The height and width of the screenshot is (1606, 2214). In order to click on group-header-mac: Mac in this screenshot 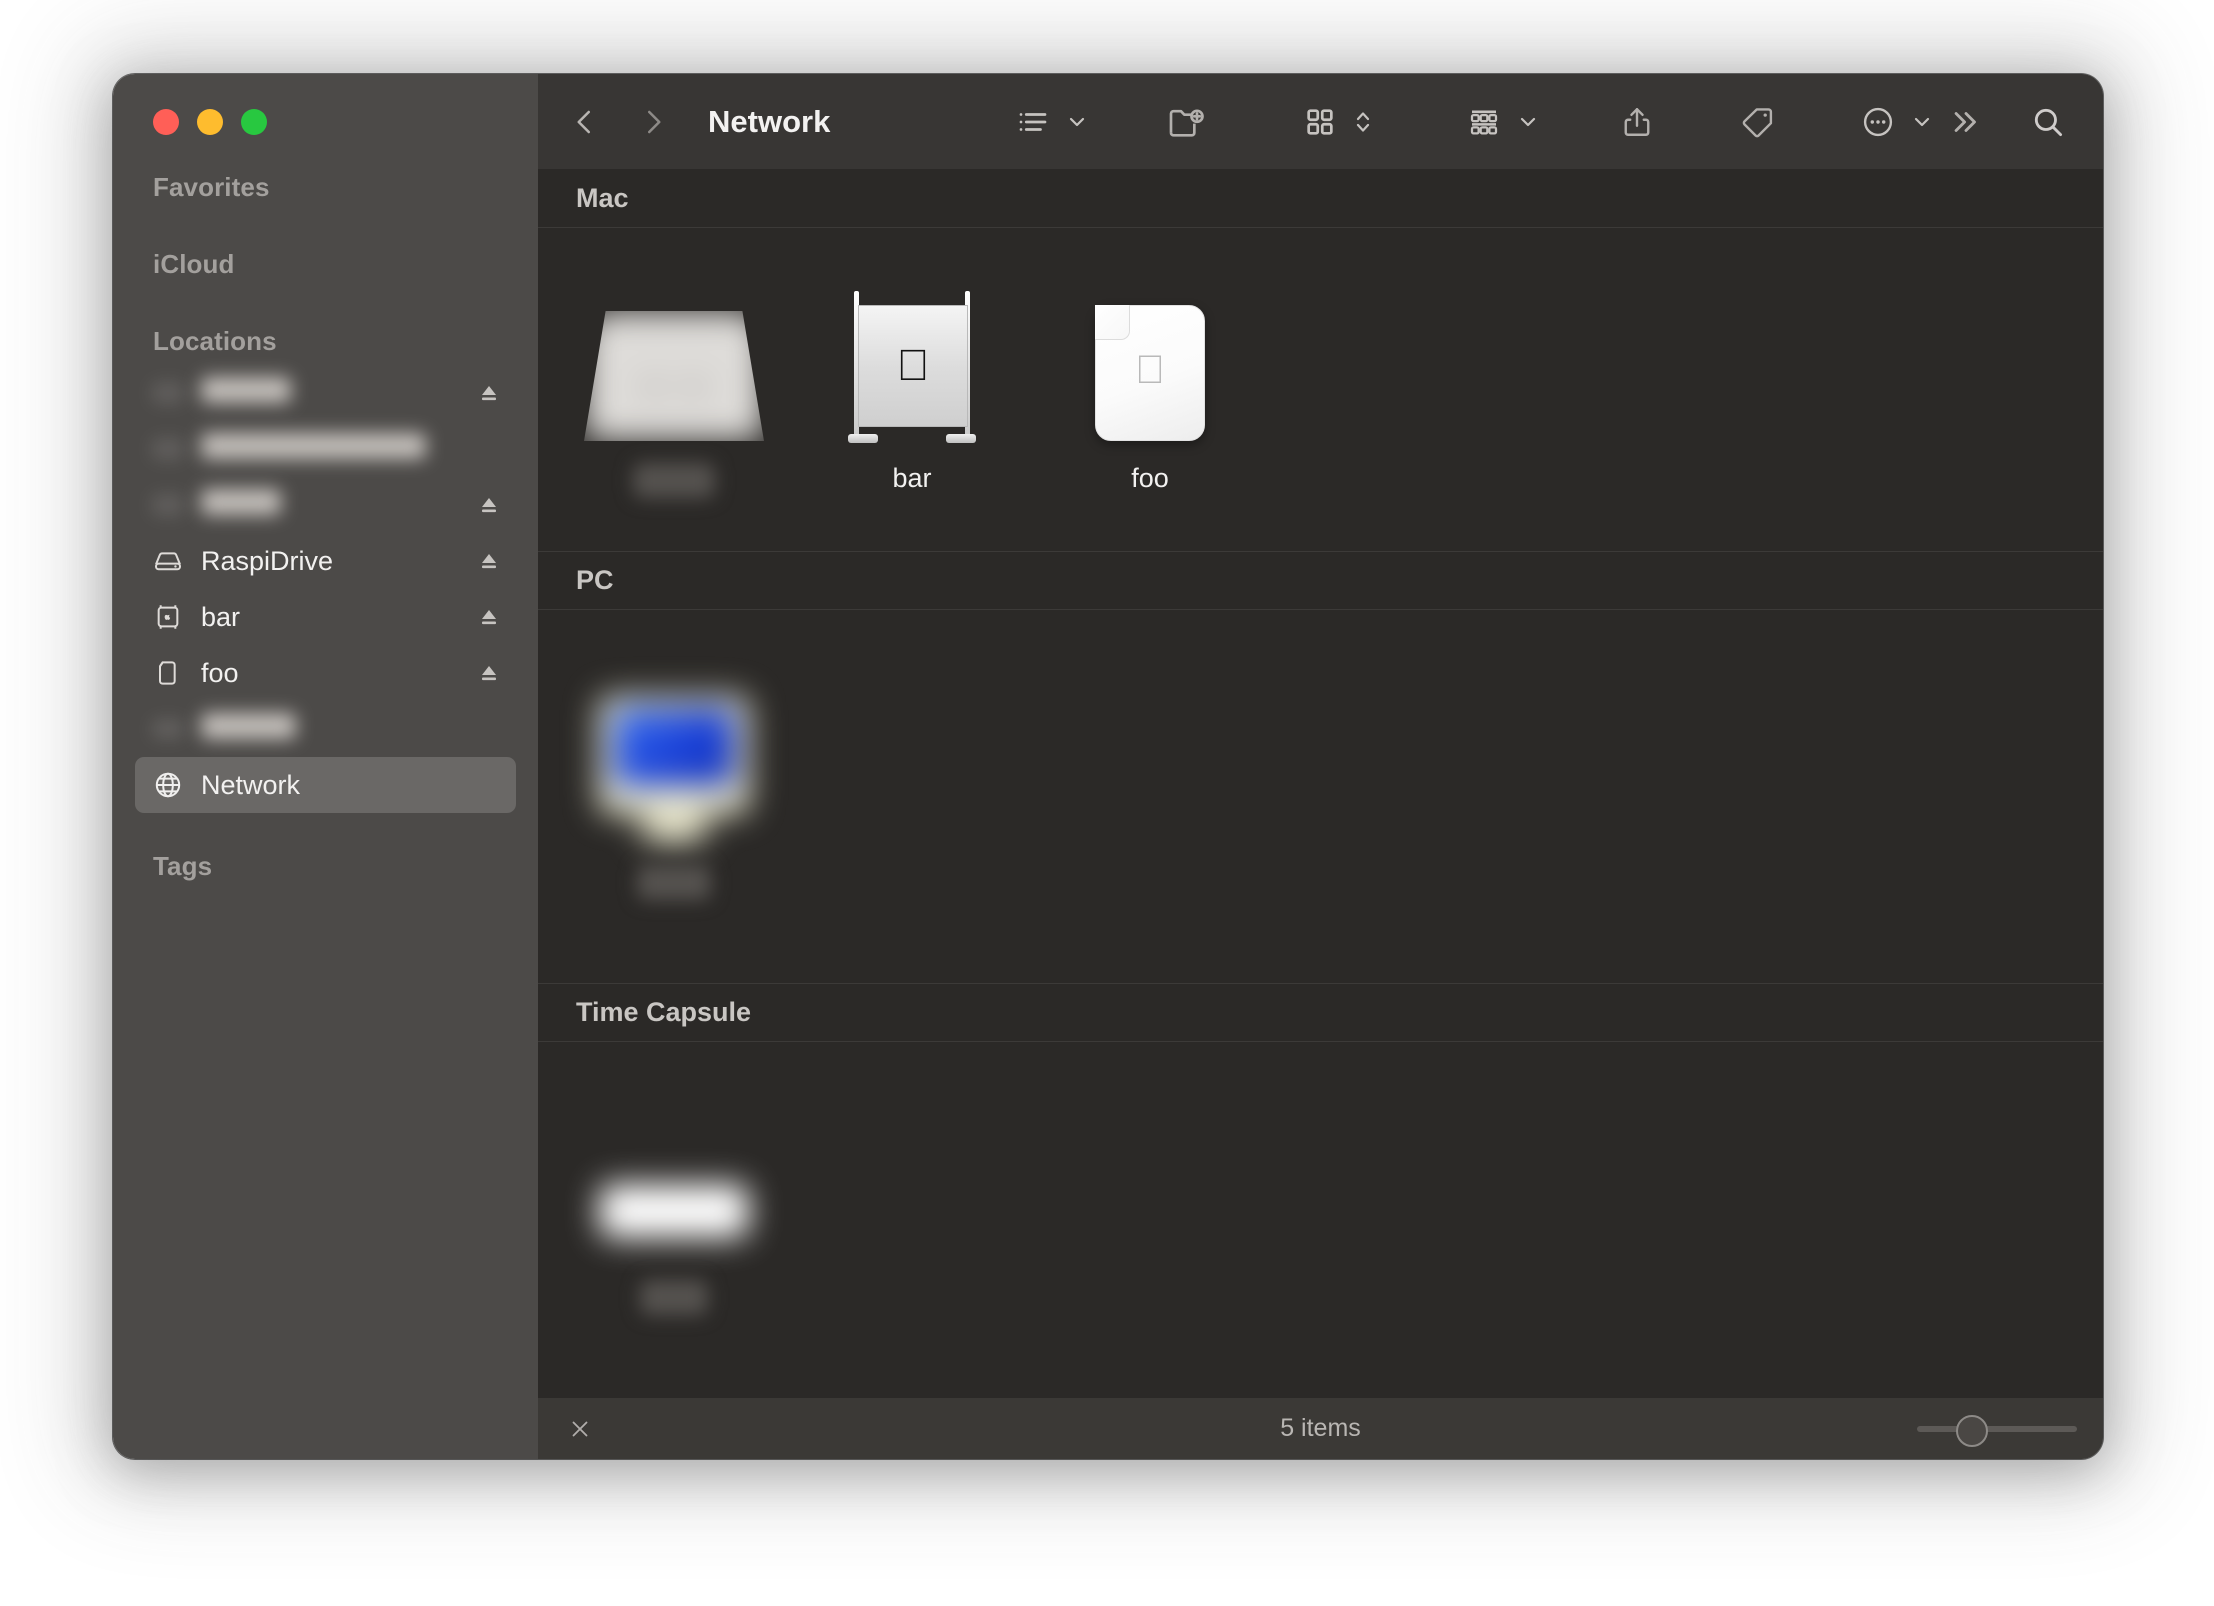, I will do `click(1320, 199)`.